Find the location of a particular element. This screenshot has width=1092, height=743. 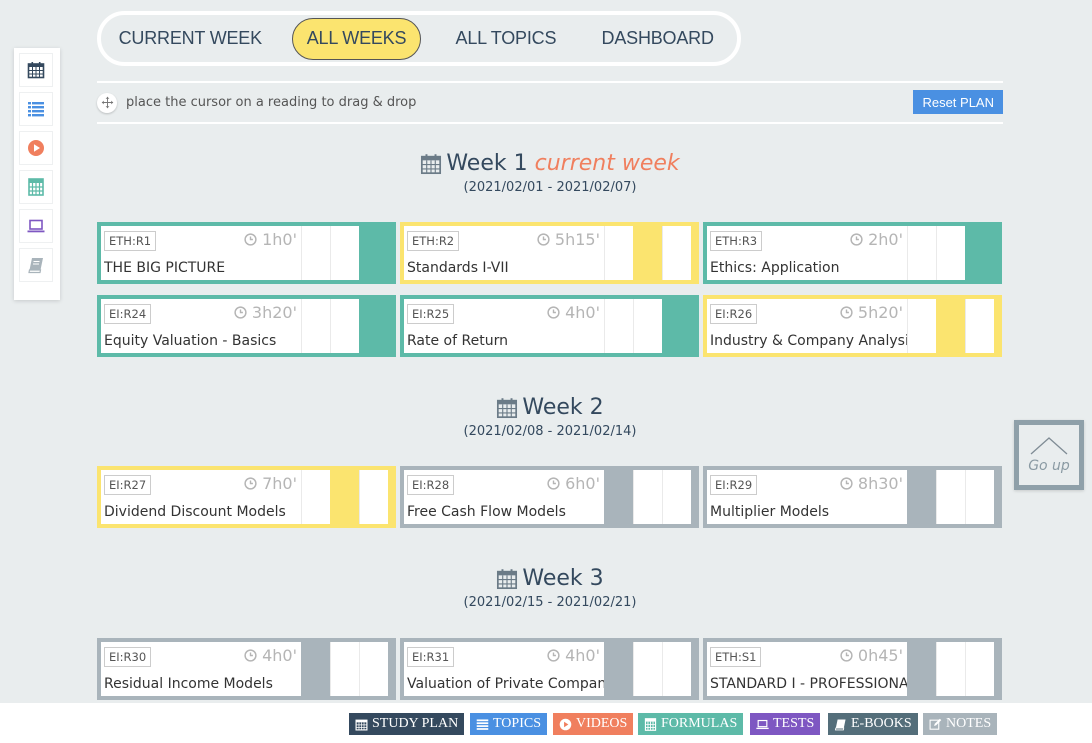

reading-card: EI:R29 8h30' Multiplier Models is located at coordinates (852, 497).